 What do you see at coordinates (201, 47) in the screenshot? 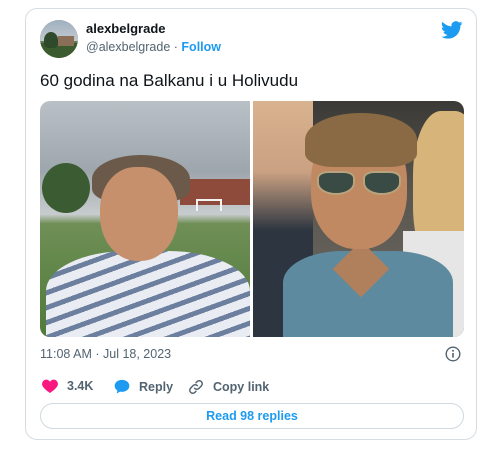
I see `follow-button: Follow` at bounding box center [201, 47].